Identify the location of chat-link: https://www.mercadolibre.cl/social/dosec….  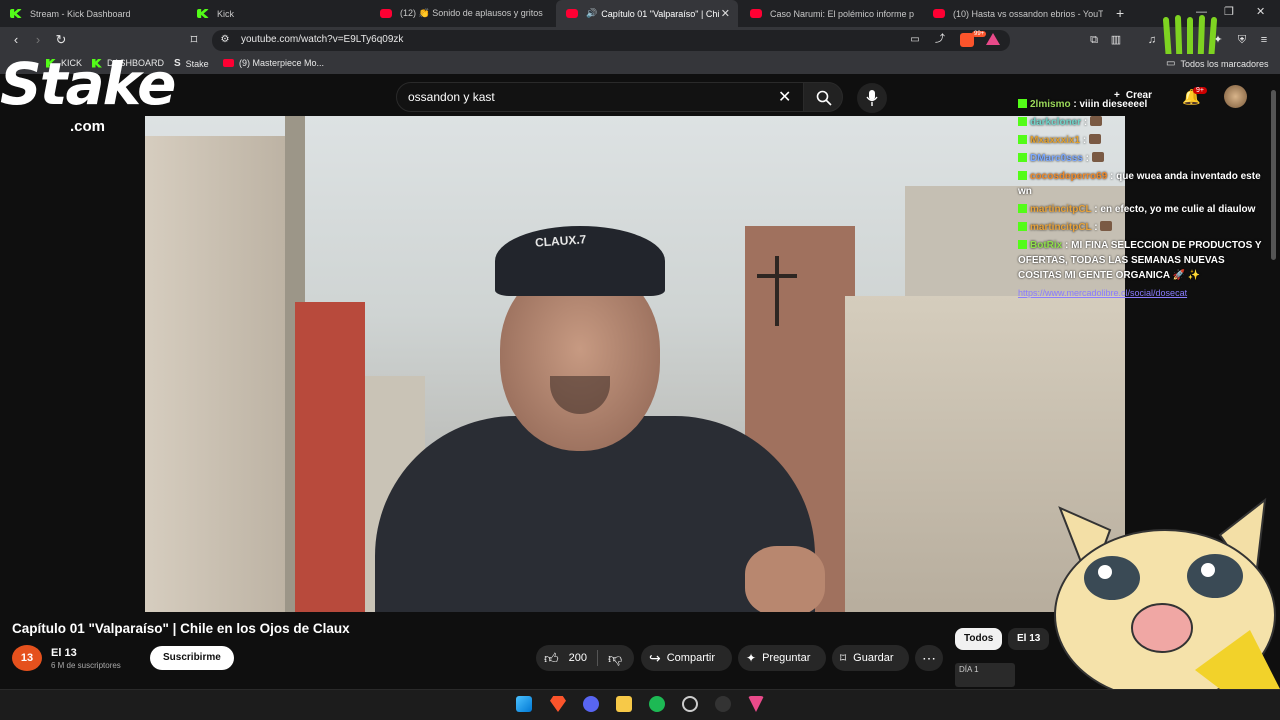
(1143, 293).